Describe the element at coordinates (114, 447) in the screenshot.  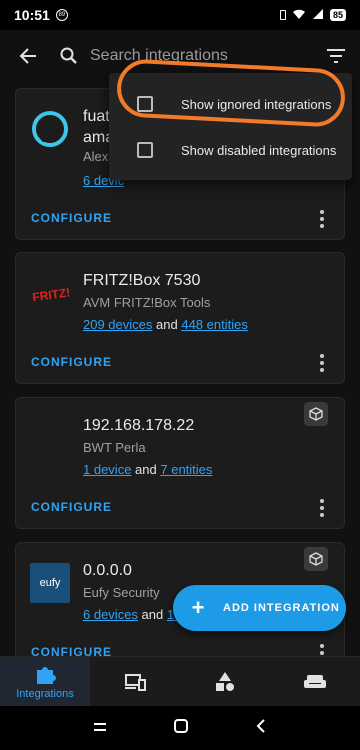
I see `card-subtitle: BWT Perla` at that location.